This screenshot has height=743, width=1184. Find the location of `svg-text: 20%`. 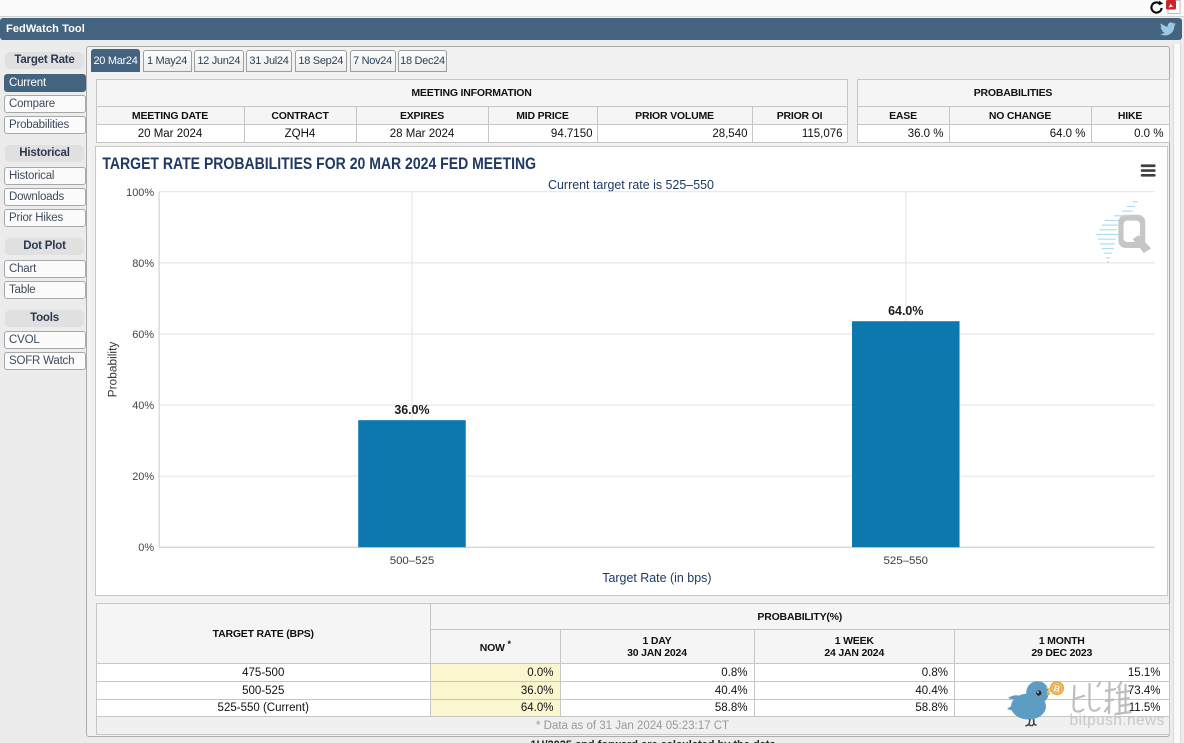

svg-text: 20% is located at coordinates (143, 477).